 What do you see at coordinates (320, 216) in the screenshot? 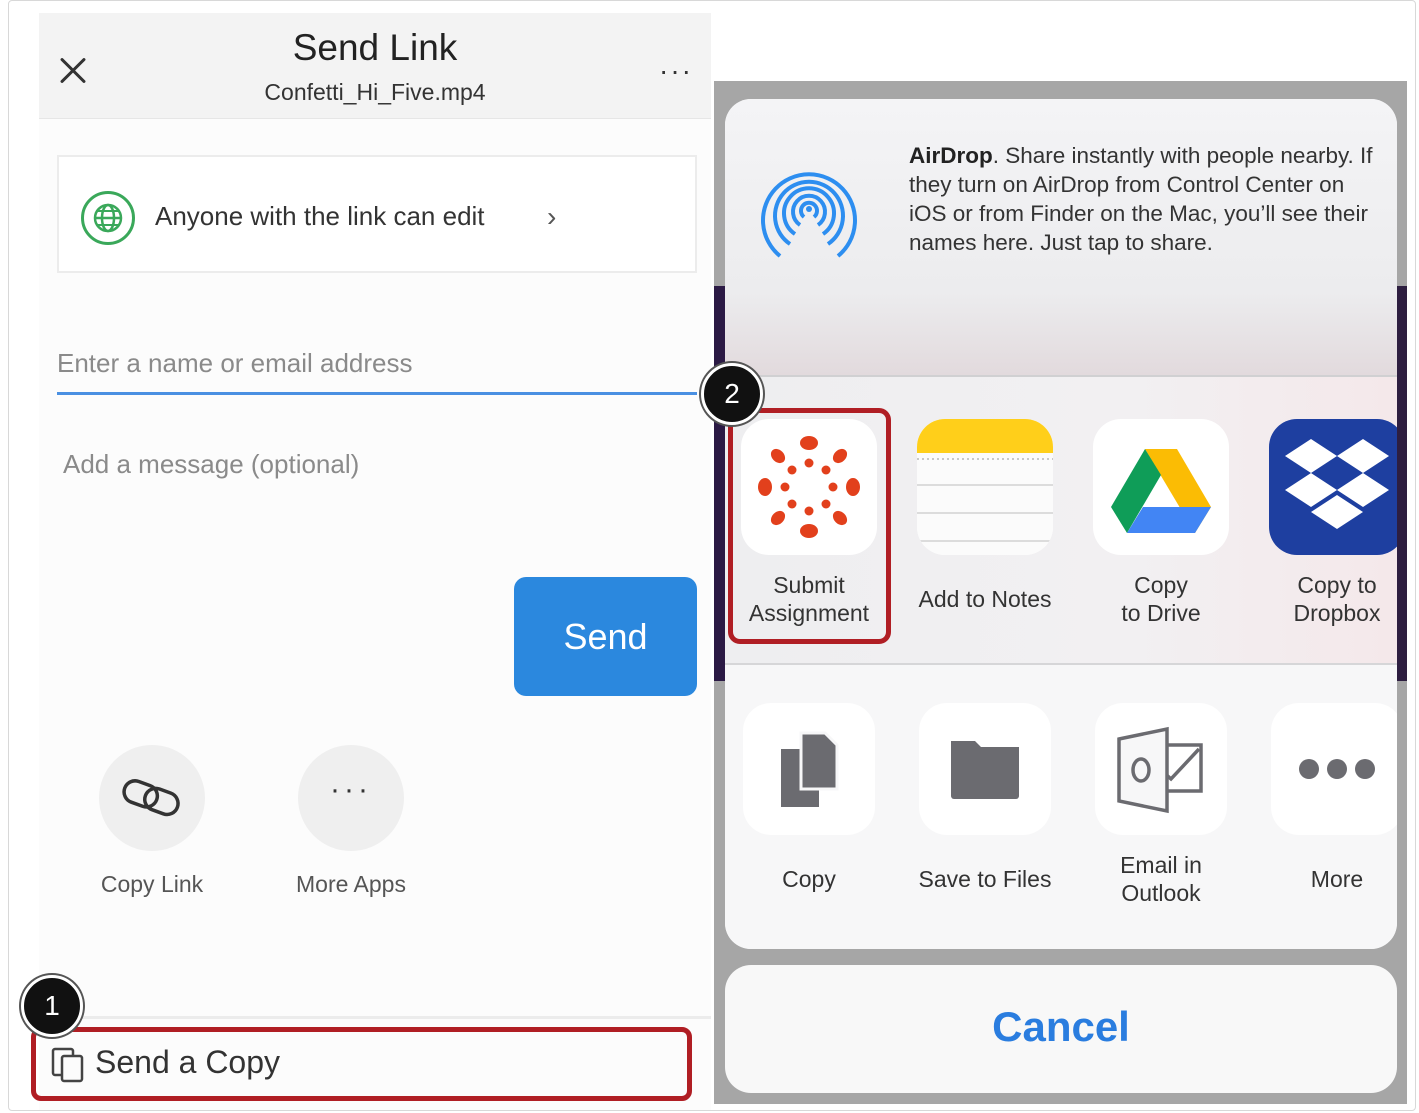
I see `link-permission-label: Anyone with the link can edit` at bounding box center [320, 216].